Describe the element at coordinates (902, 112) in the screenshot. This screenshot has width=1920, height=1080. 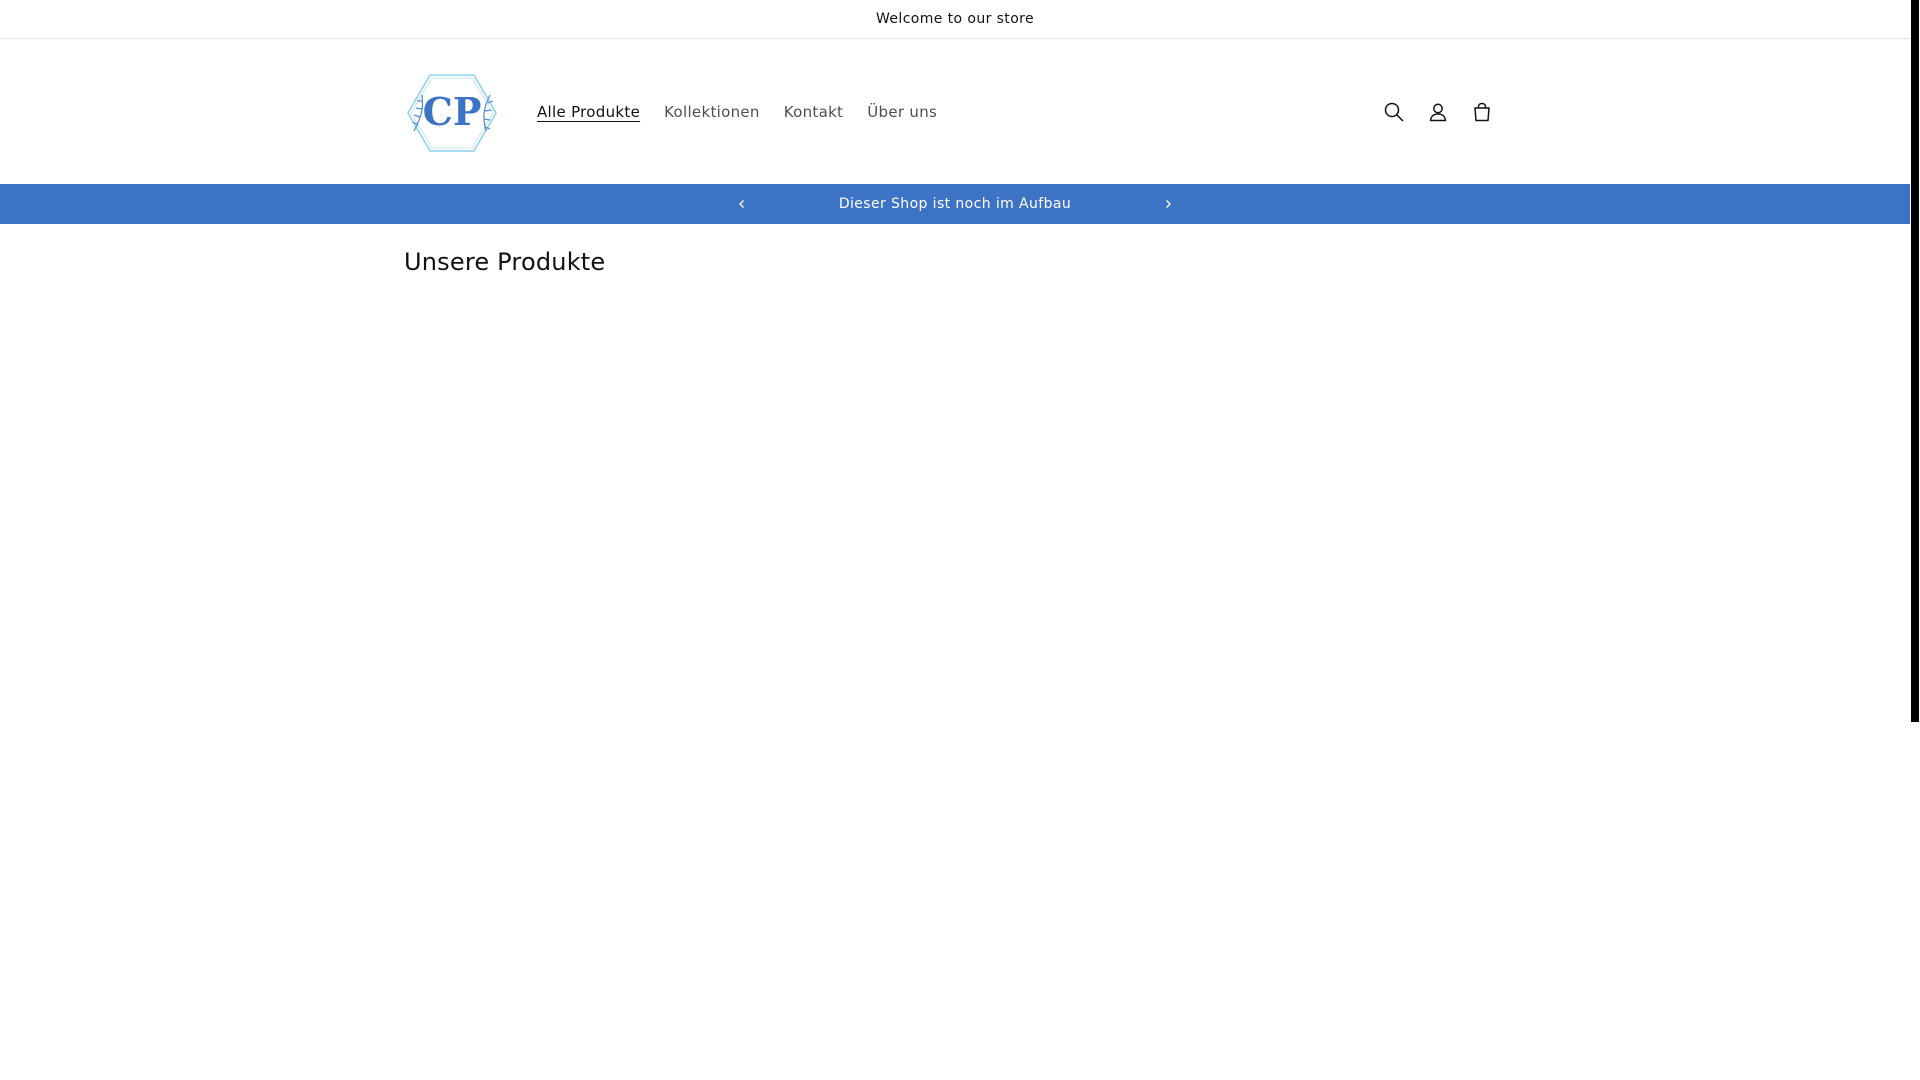
I see `nav-item-ueber-uns: Über uns` at that location.